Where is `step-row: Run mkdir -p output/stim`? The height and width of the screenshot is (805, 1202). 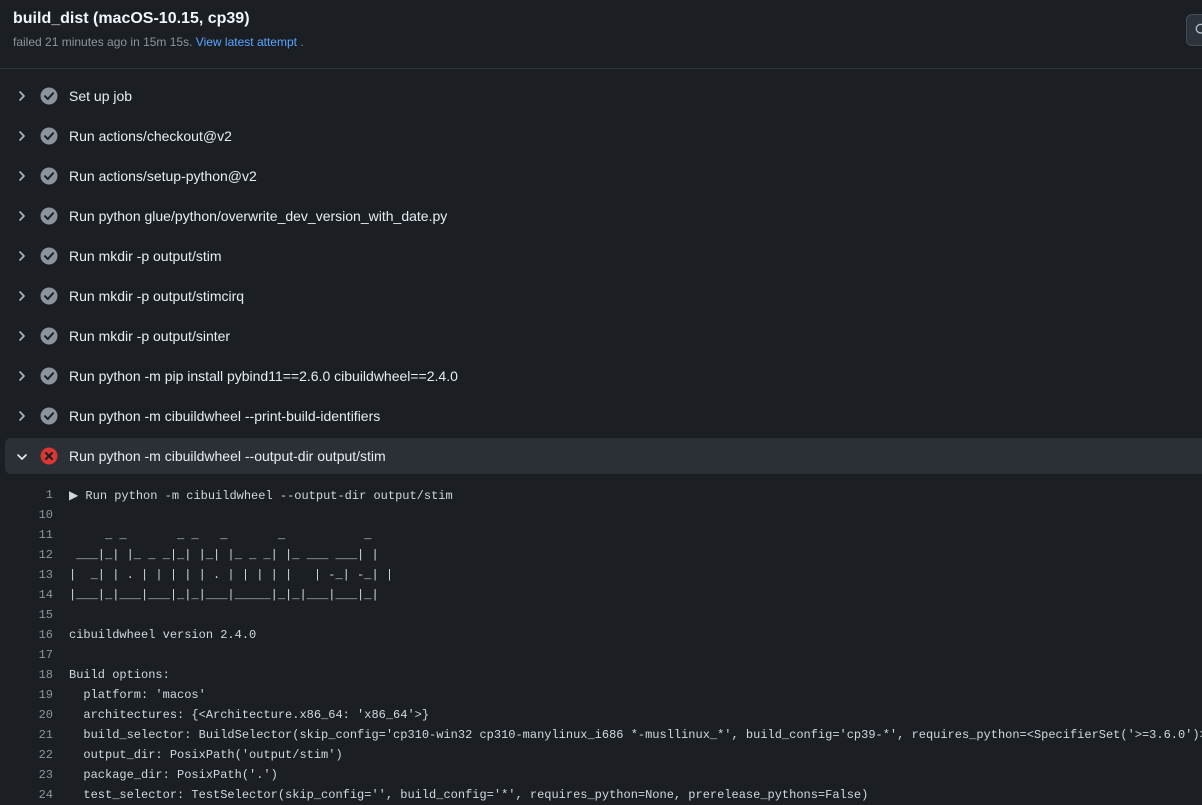
step-row: Run mkdir -p output/stim is located at coordinates (601, 256).